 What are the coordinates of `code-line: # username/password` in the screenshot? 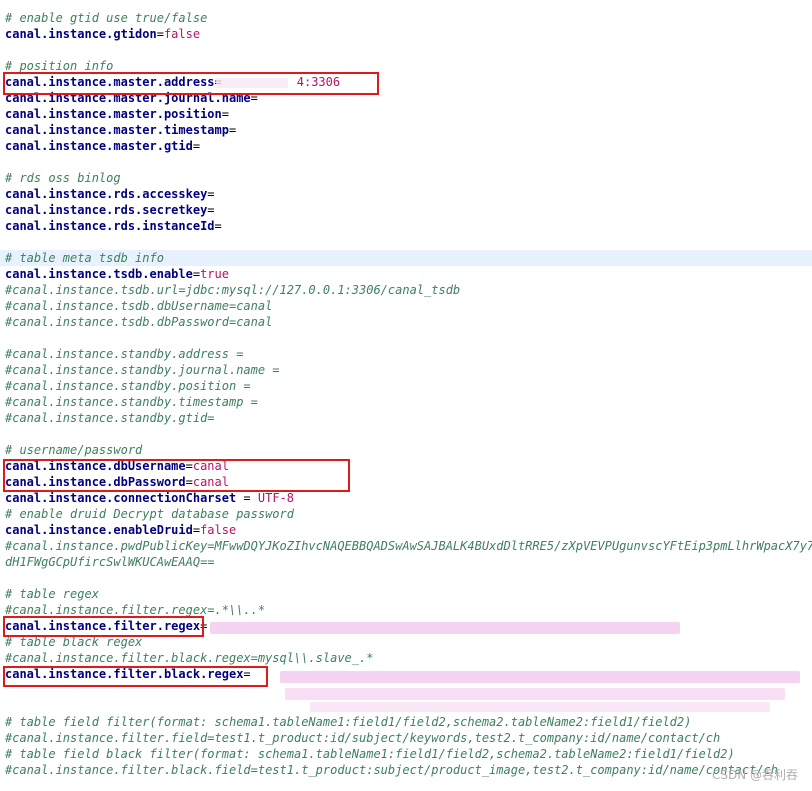 It's located at (408, 450).